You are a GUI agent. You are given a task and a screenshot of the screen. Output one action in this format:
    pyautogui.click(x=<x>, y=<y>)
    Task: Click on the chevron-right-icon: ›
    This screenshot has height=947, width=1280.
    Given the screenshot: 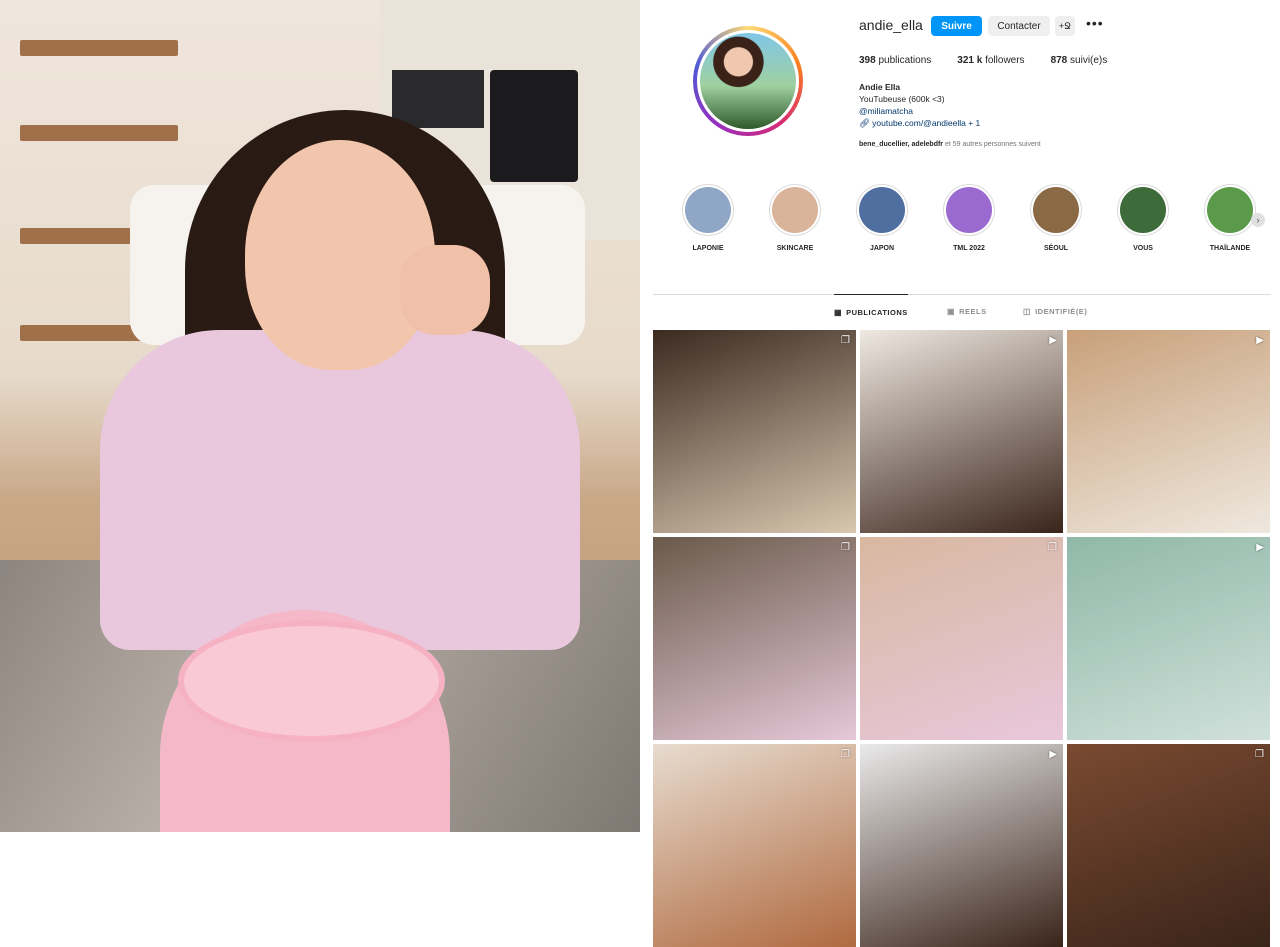 What is the action you would take?
    pyautogui.click(x=1258, y=220)
    